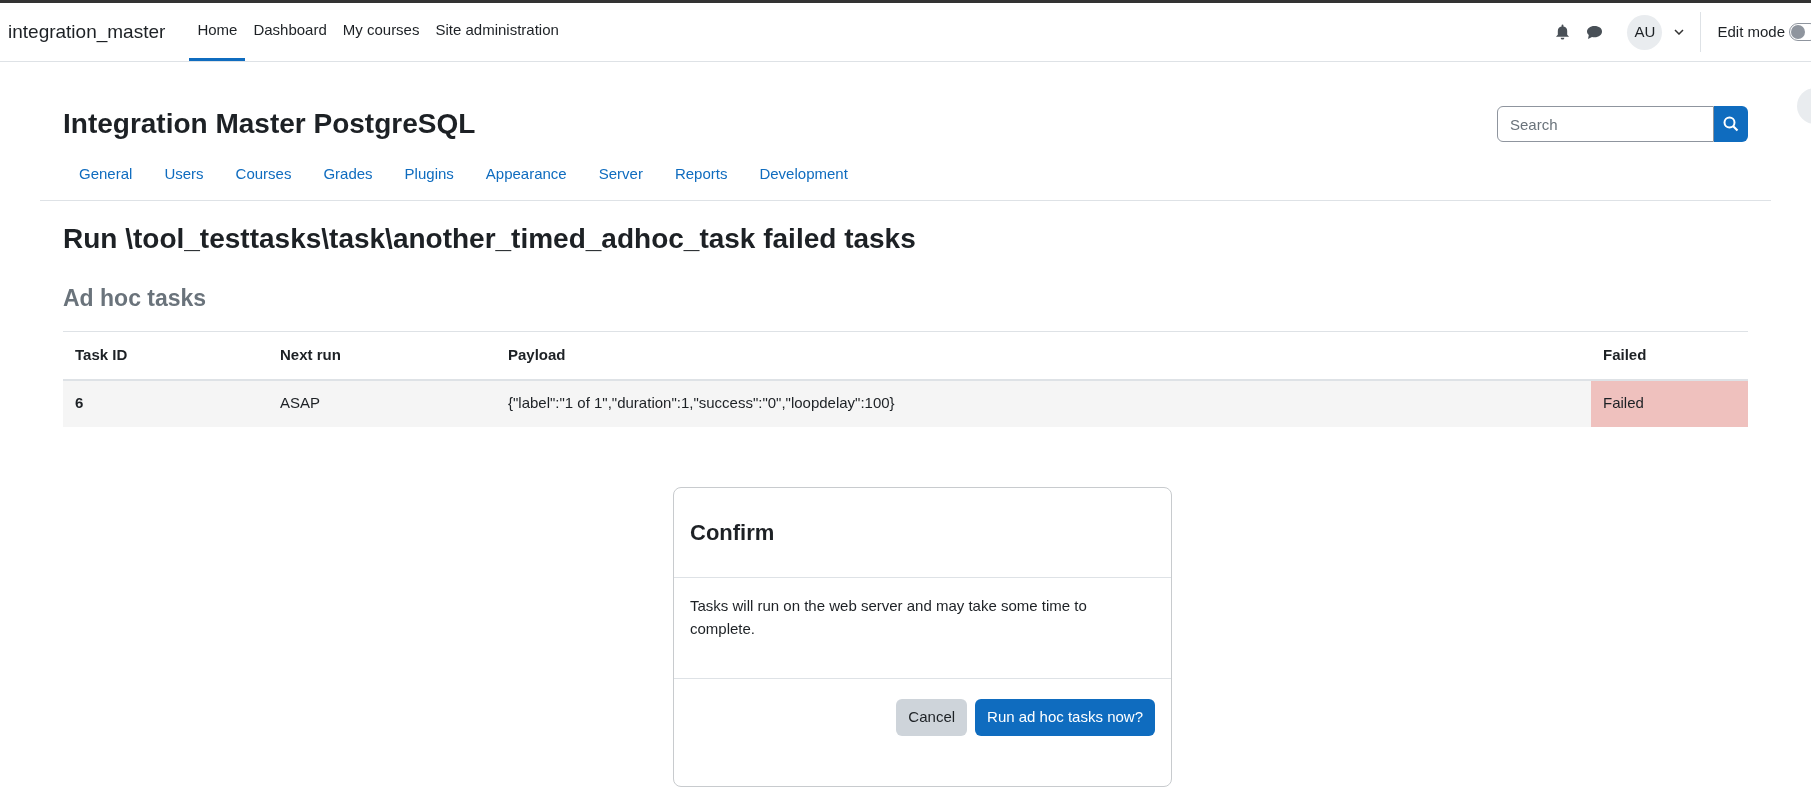 The width and height of the screenshot is (1811, 812). I want to click on run-button: Run ad hoc tasks now?, so click(1065, 717).